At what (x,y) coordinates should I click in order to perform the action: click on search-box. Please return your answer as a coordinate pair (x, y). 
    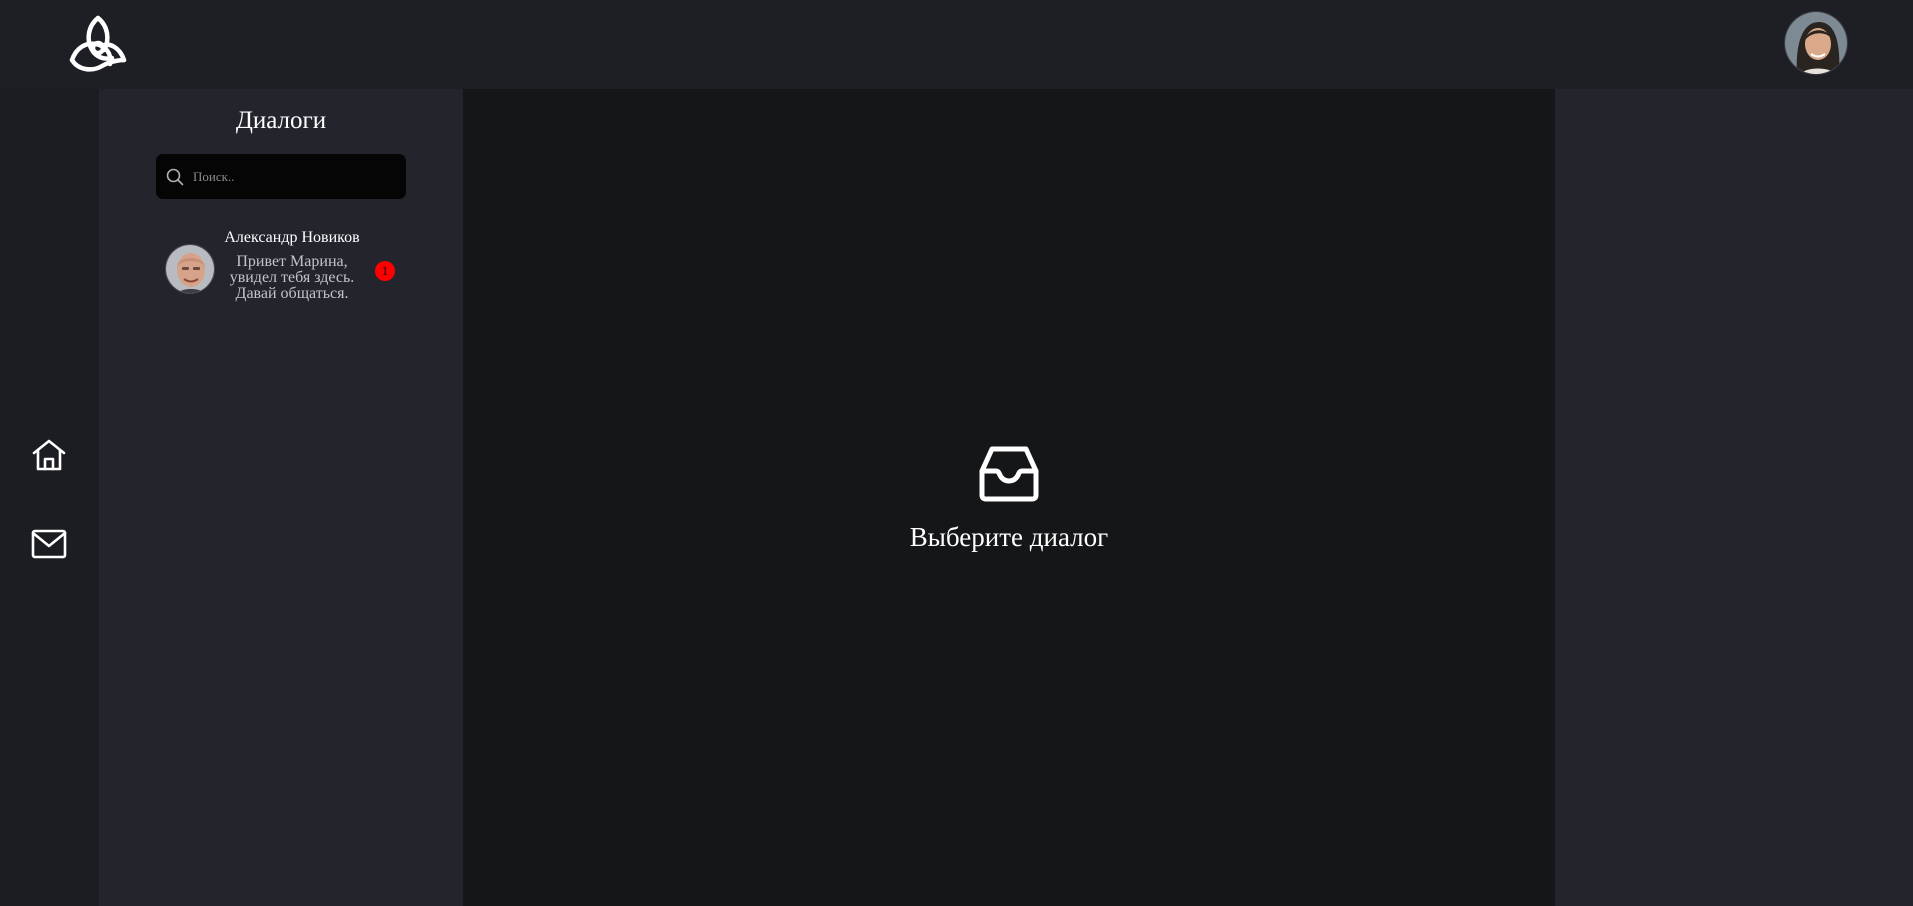
    Looking at the image, I should click on (281, 176).